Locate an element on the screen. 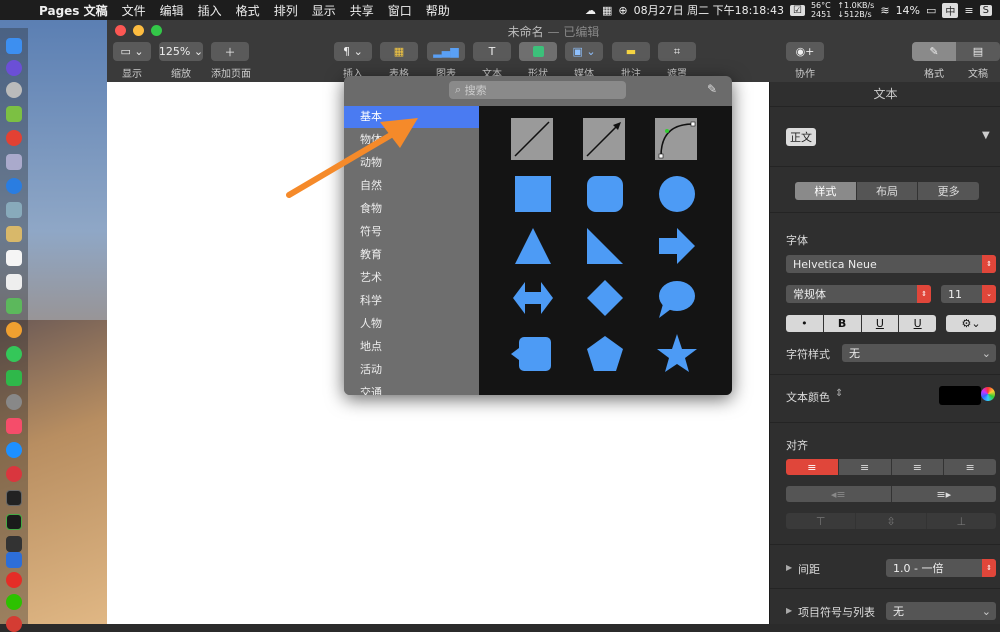  paragraph-style-selector: 正文 is located at coordinates (801, 137).